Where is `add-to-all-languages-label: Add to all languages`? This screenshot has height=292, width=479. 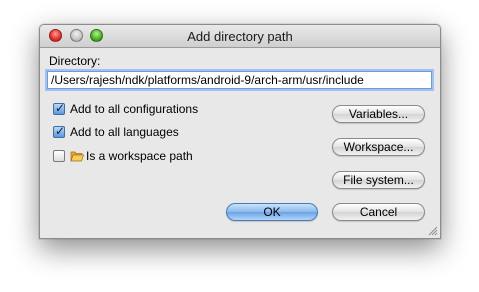 add-to-all-languages-label: Add to all languages is located at coordinates (124, 132).